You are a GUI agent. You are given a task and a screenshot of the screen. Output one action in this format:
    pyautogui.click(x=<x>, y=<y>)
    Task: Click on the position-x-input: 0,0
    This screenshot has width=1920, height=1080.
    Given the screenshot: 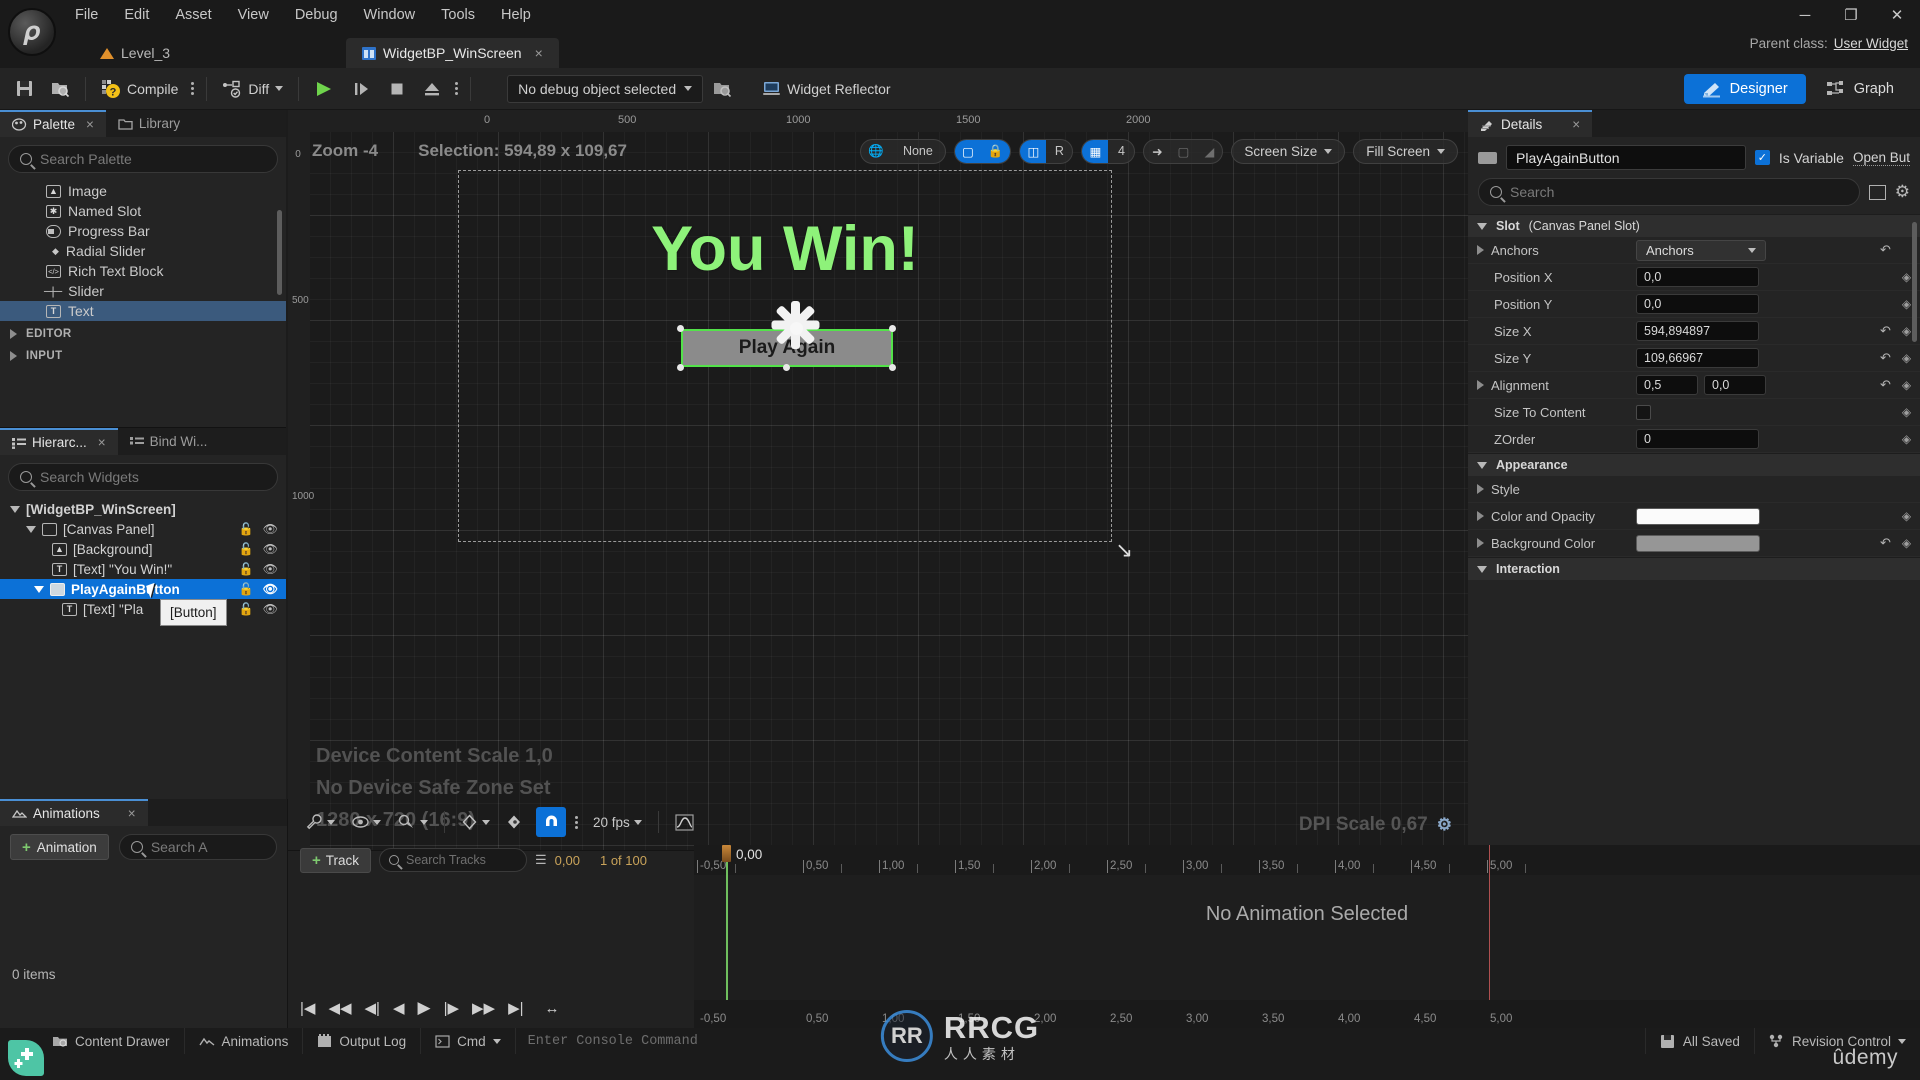 What is the action you would take?
    pyautogui.click(x=1697, y=277)
    